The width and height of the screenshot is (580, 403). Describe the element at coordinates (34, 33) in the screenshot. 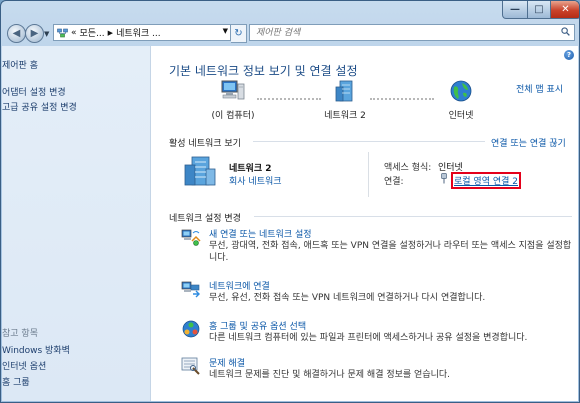

I see `forward-button: ▶` at that location.